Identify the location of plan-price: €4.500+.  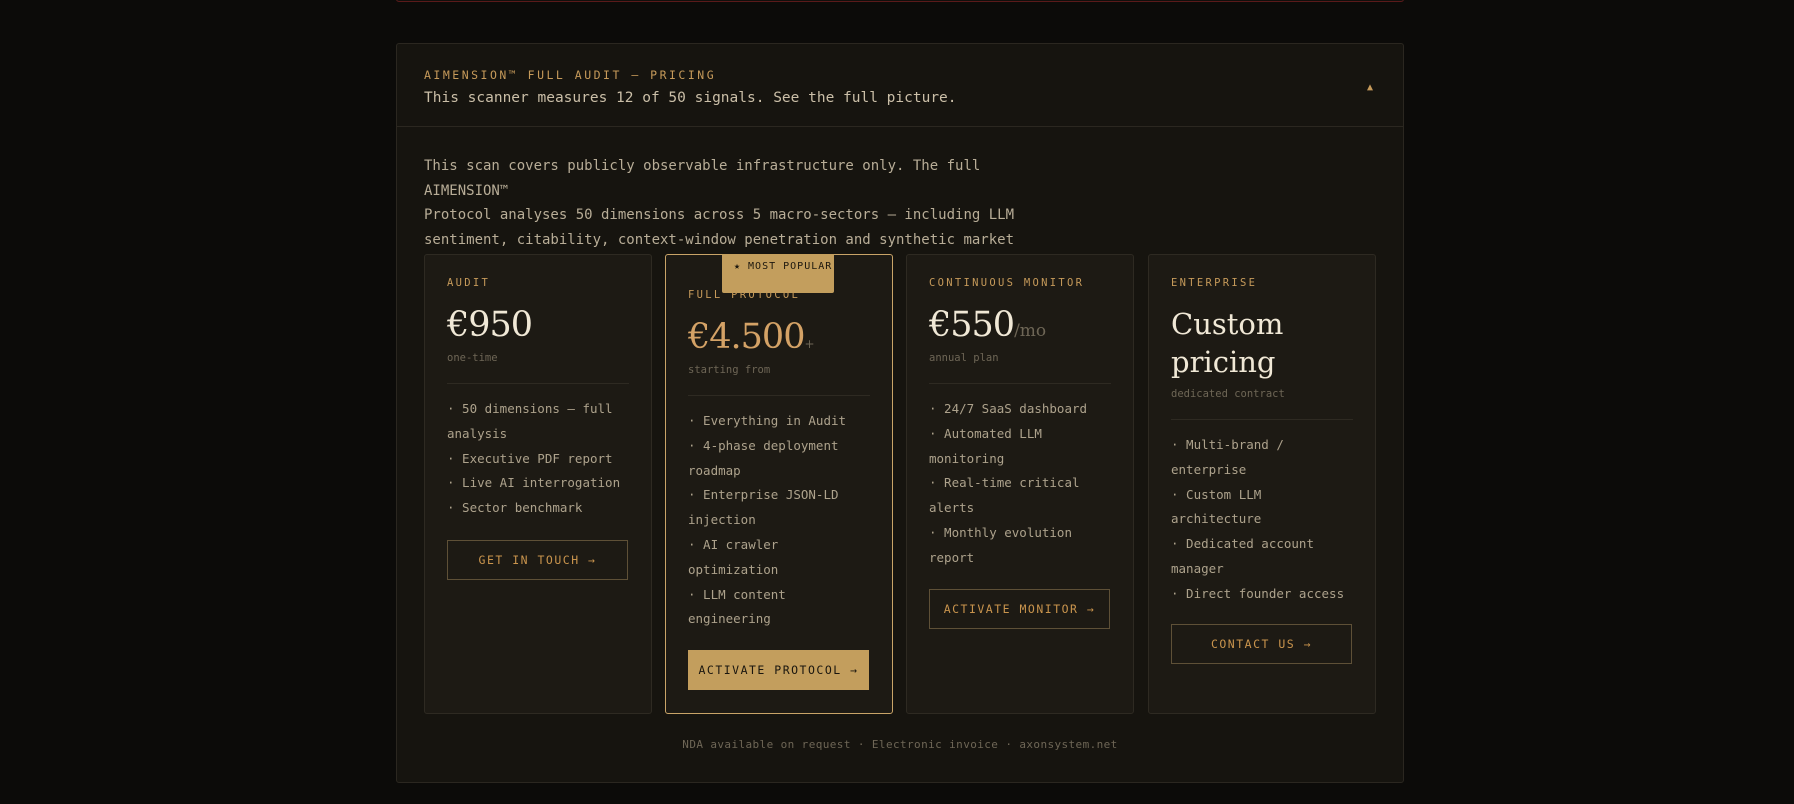
(751, 337).